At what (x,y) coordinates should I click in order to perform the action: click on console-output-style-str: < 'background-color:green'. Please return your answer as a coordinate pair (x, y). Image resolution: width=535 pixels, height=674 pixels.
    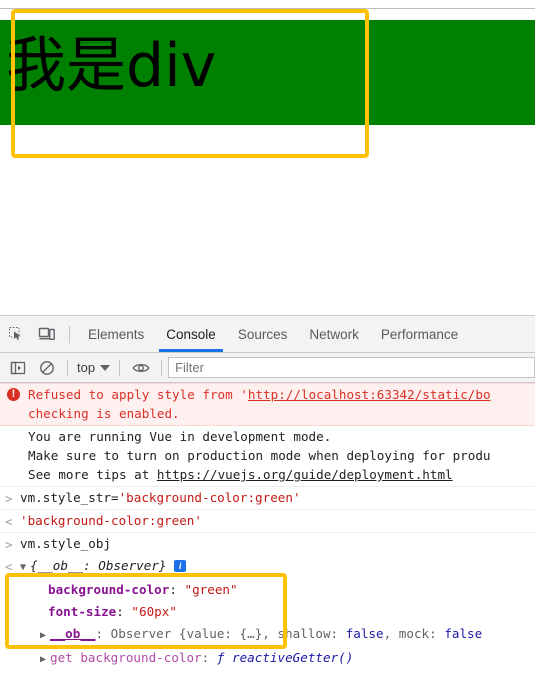
    Looking at the image, I should click on (267, 521).